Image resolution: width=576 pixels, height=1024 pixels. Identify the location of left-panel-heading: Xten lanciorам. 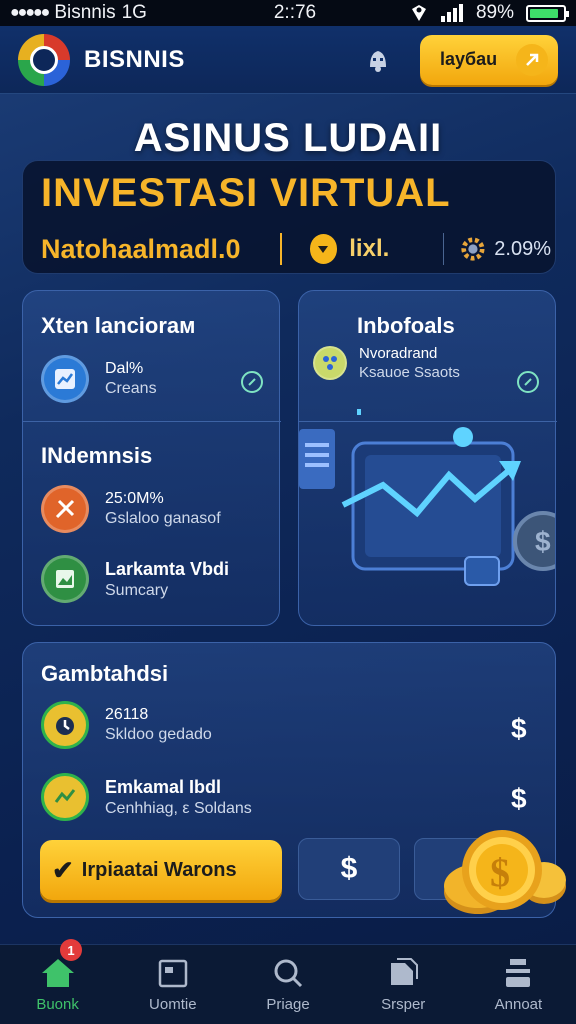
(118, 325).